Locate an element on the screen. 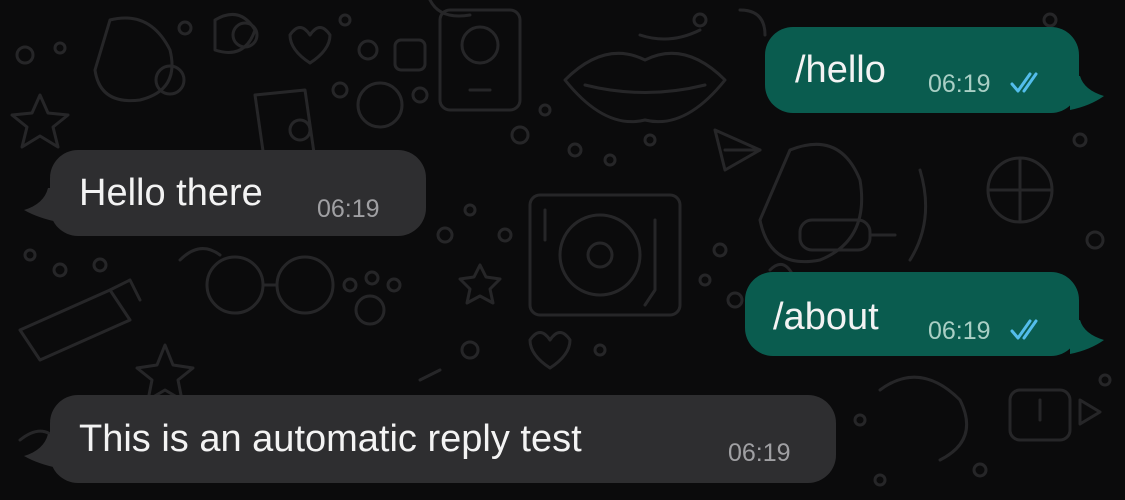 This screenshot has width=1125, height=500. message-text: This is an automatic reply test is located at coordinates (330, 439).